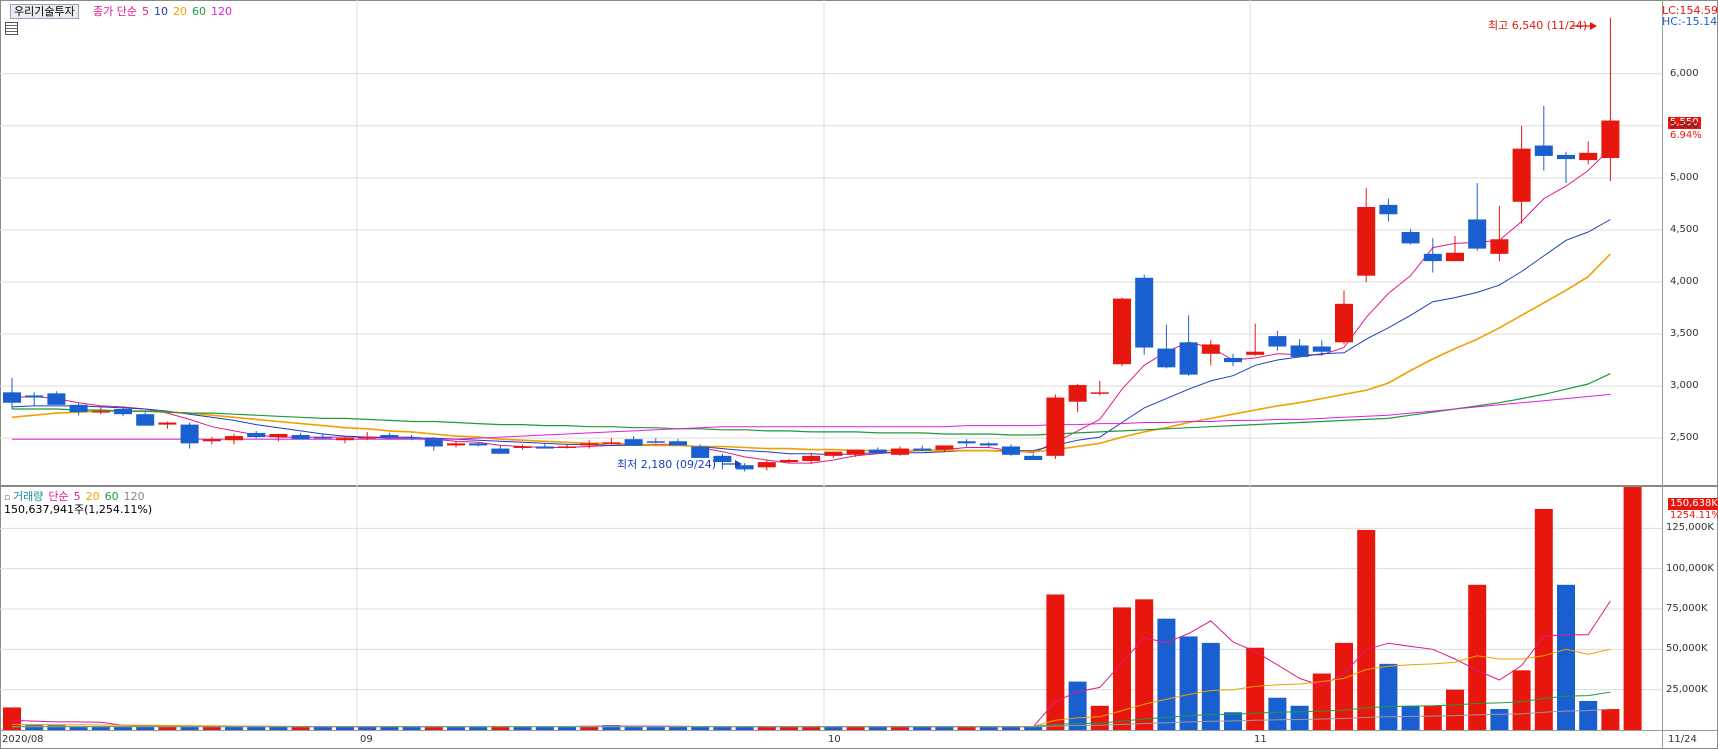 Image resolution: width=1718 pixels, height=749 pixels. Describe the element at coordinates (180, 11) in the screenshot. I see `price-legend-item: 20` at that location.